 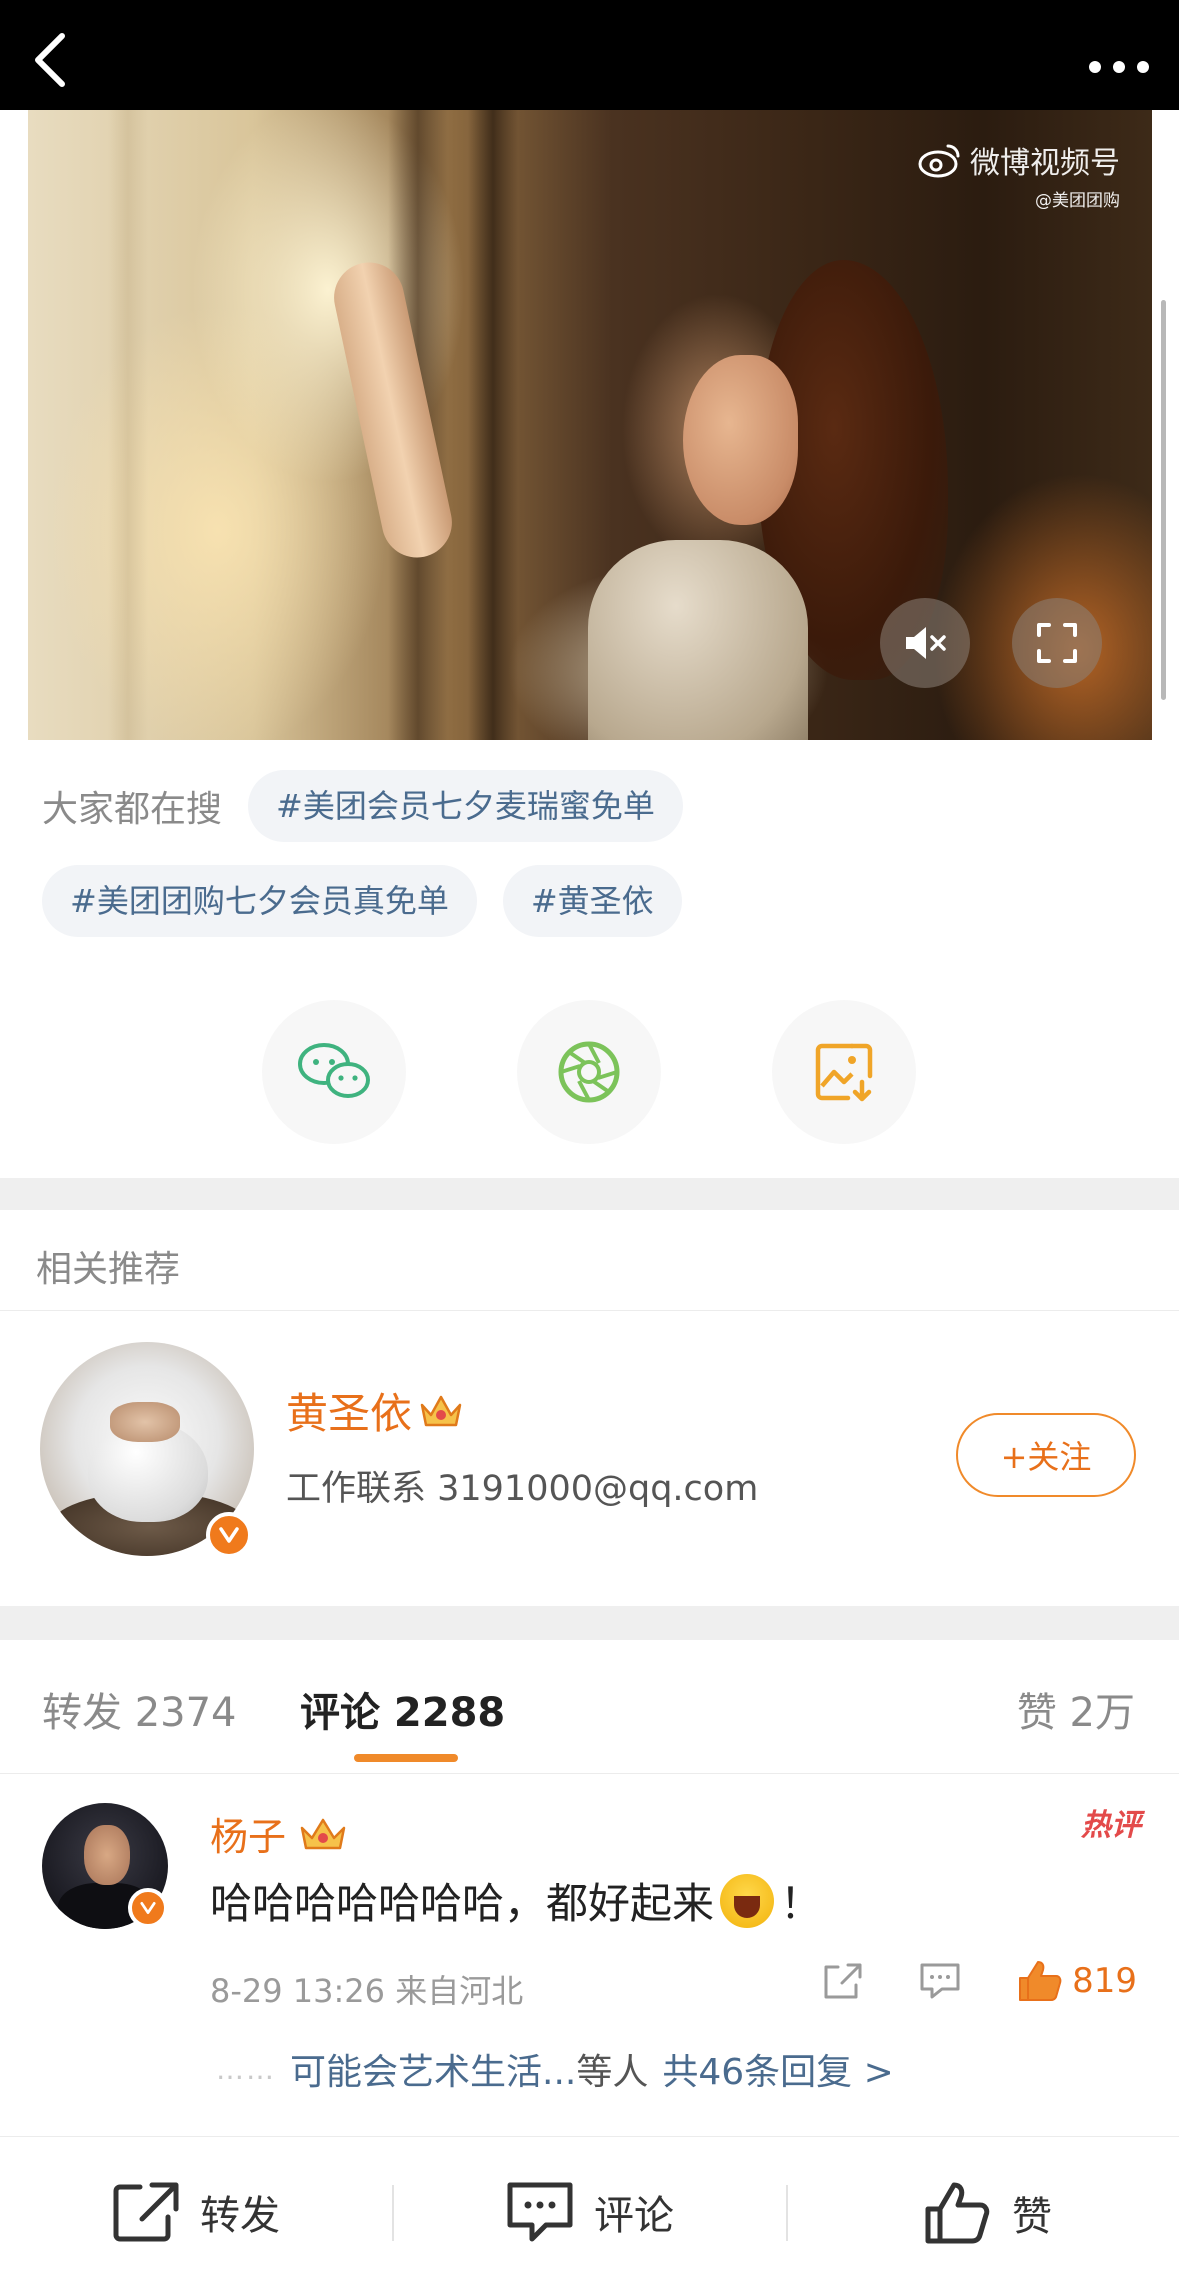 What do you see at coordinates (1104, 1981) in the screenshot?
I see `comment-like-count: 819` at bounding box center [1104, 1981].